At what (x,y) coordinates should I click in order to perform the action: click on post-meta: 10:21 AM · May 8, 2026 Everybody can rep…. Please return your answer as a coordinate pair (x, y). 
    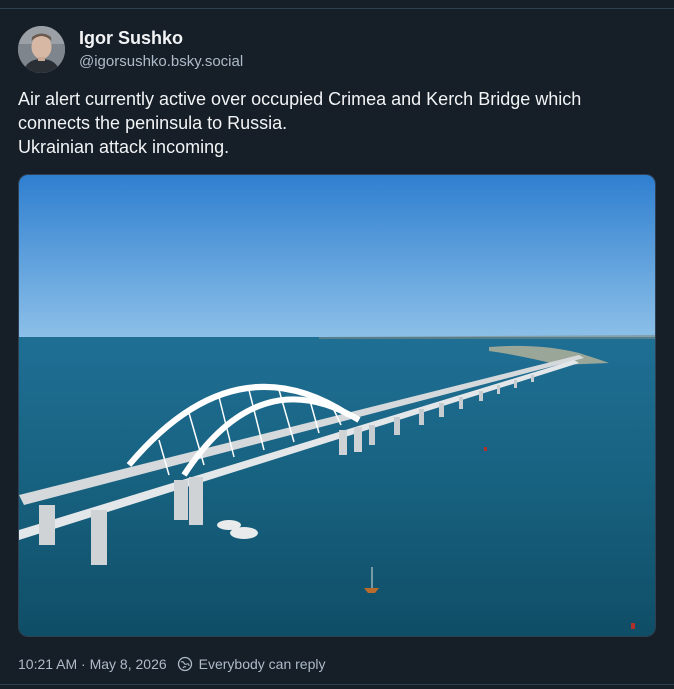
    Looking at the image, I should click on (171, 664).